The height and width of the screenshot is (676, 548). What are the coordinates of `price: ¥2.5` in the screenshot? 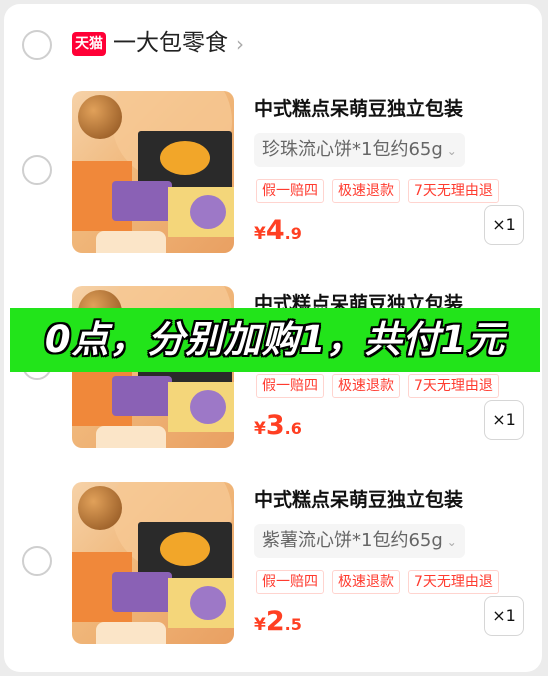 It's located at (278, 621).